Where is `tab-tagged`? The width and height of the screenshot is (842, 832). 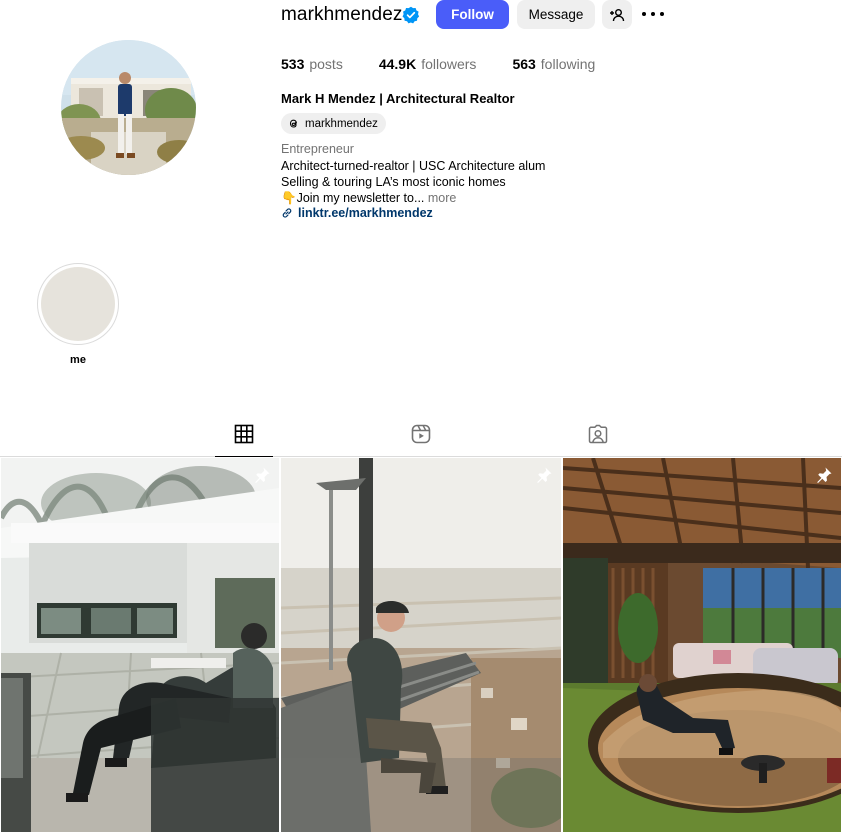
tab-tagged is located at coordinates (598, 440).